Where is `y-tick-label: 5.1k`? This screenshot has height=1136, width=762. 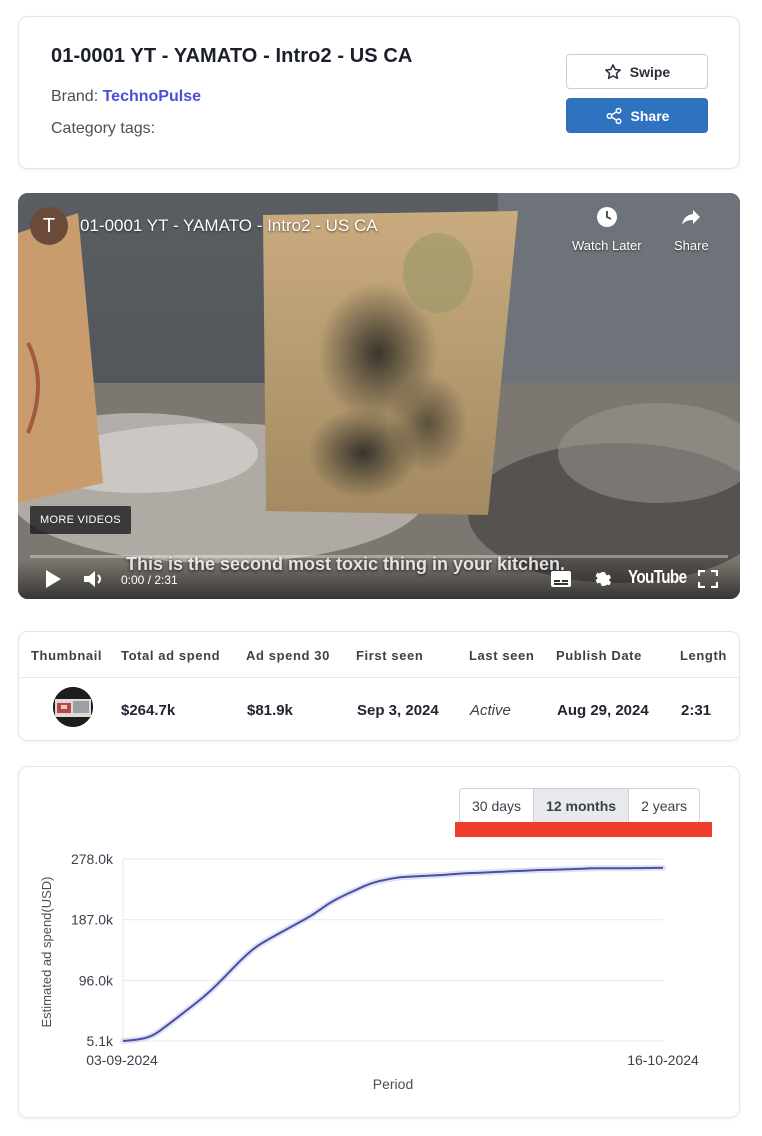
y-tick-label: 5.1k is located at coordinates (100, 1041).